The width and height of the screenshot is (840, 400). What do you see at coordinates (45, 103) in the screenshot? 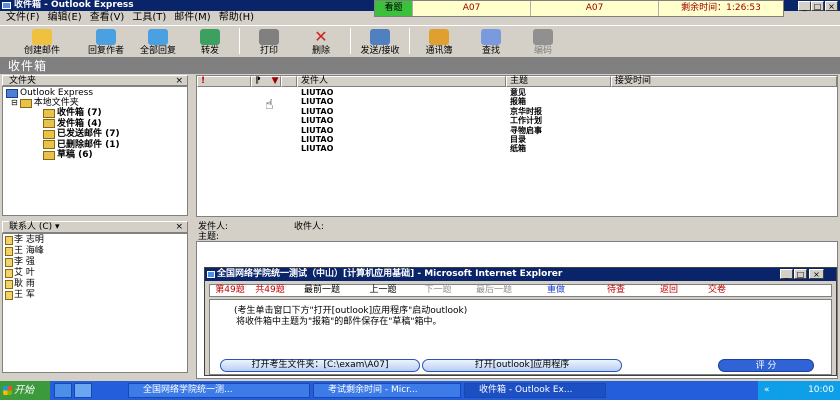
I see `tree-local-folders: ⊟ 本地文件夹` at bounding box center [45, 103].